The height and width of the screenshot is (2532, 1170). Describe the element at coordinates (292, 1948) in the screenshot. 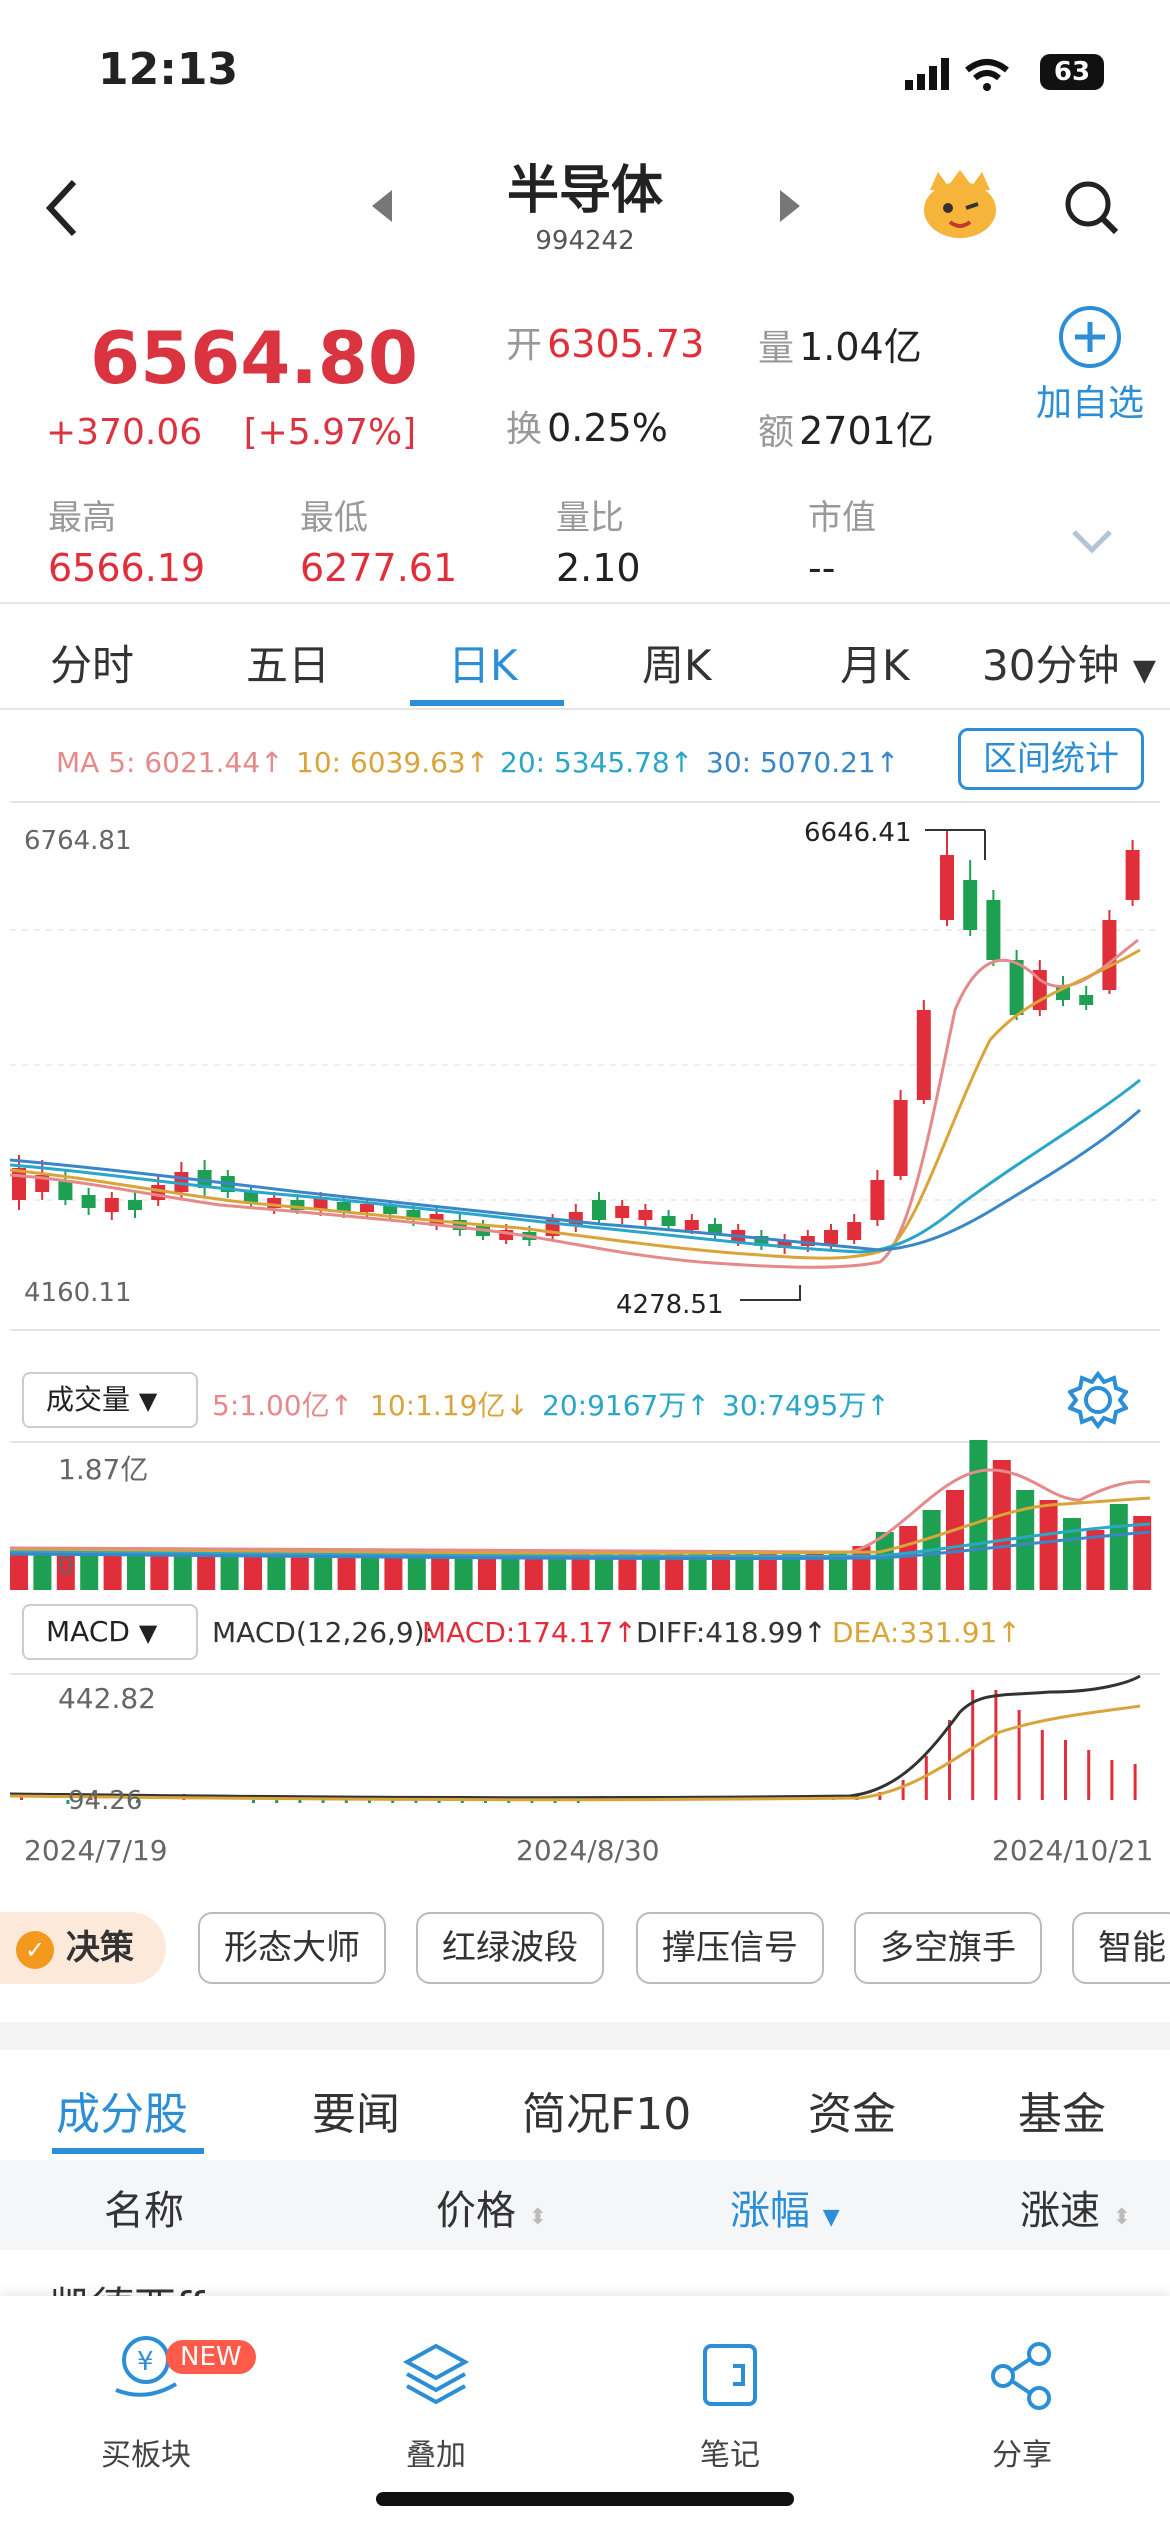

I see `feature-pattern-master: 形态大师` at that location.